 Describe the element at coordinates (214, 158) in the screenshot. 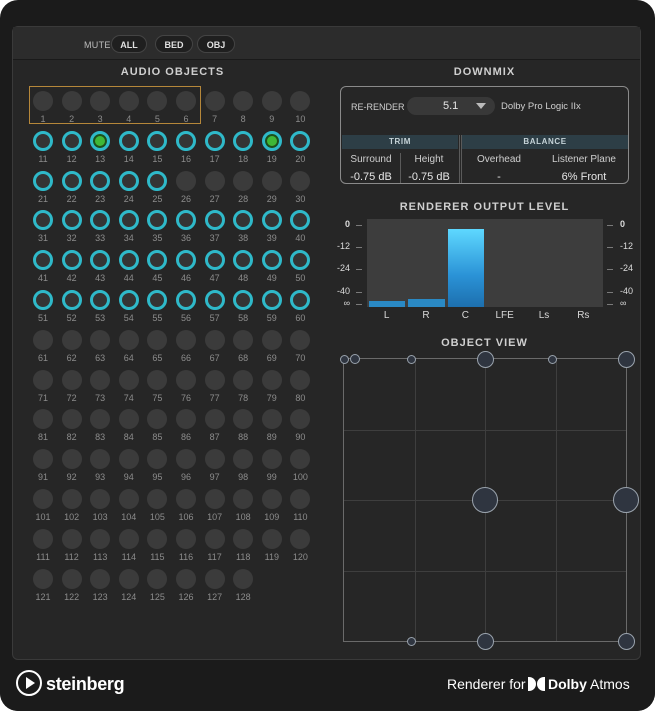

I see `audio-object-number: 17` at that location.